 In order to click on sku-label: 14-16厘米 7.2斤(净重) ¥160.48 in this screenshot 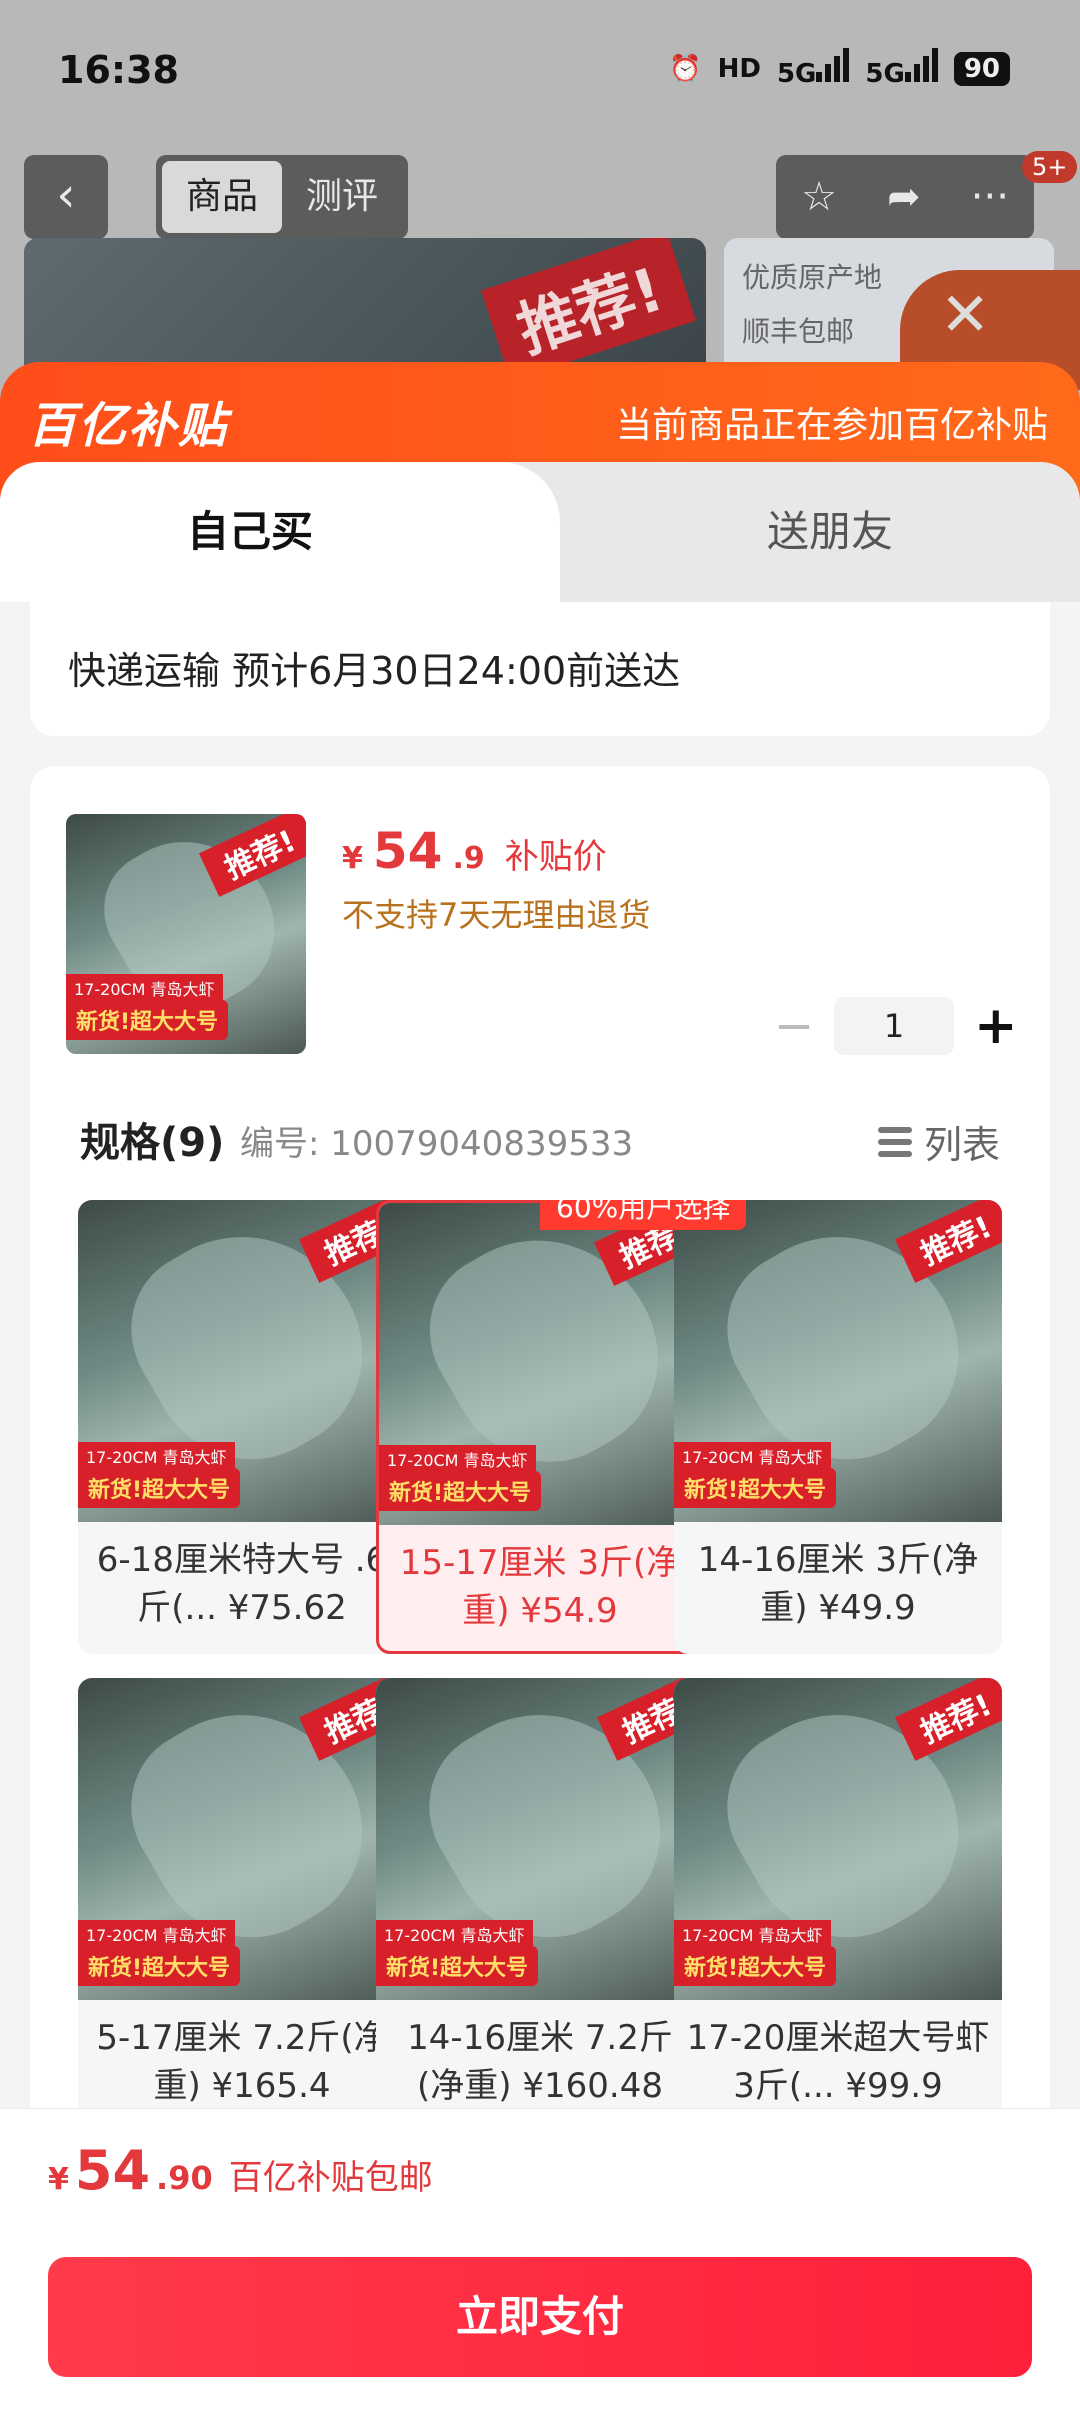, I will do `click(540, 2062)`.